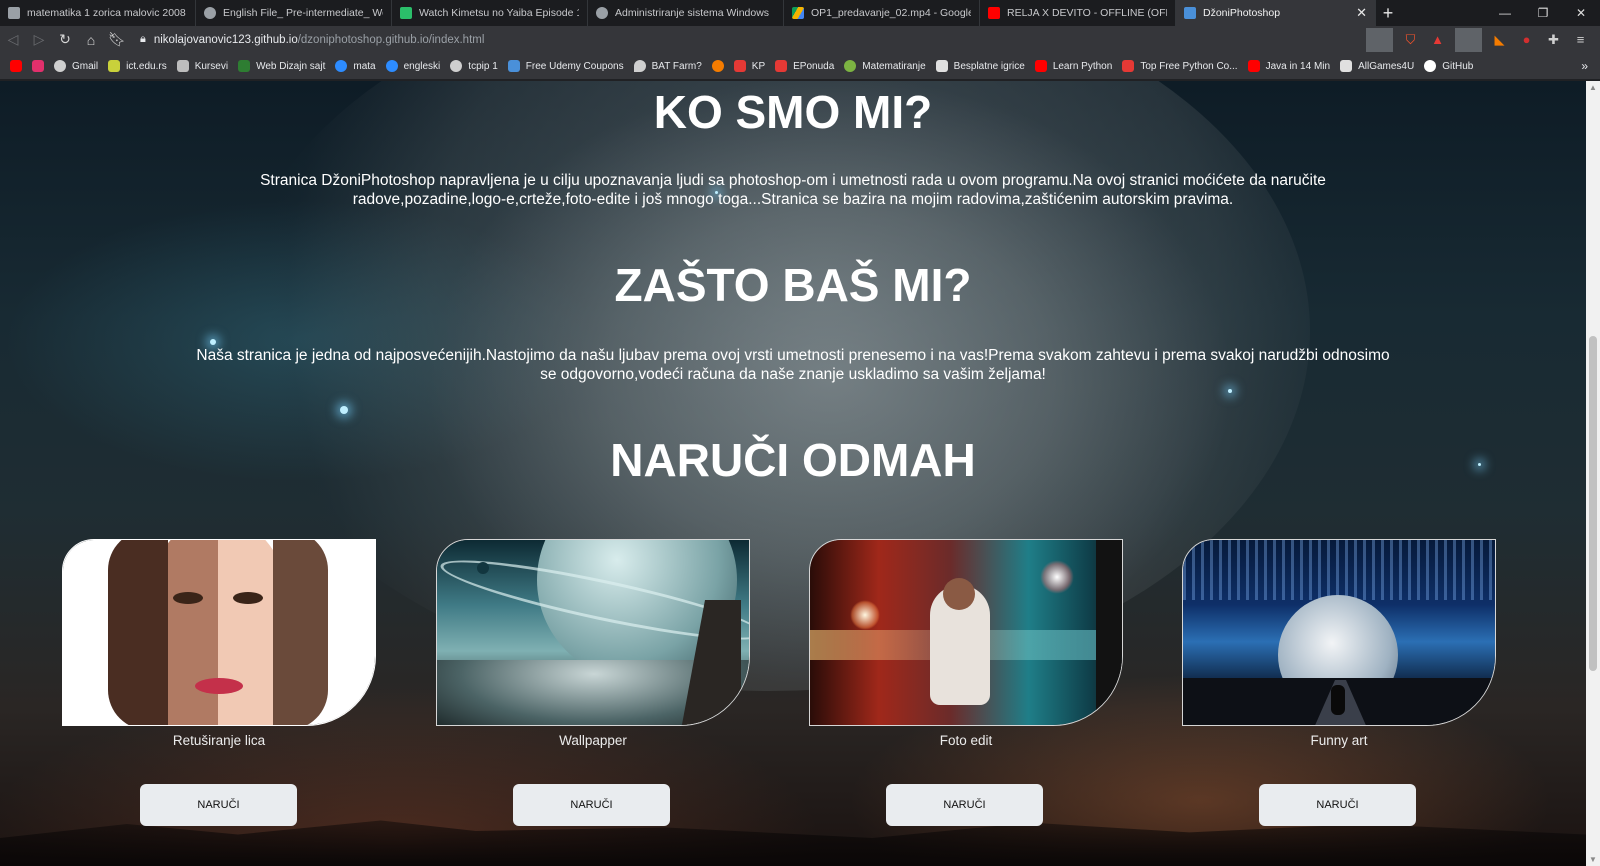 The image size is (1600, 866). What do you see at coordinates (1437, 40) in the screenshot?
I see `rewards-icon: ▲` at bounding box center [1437, 40].